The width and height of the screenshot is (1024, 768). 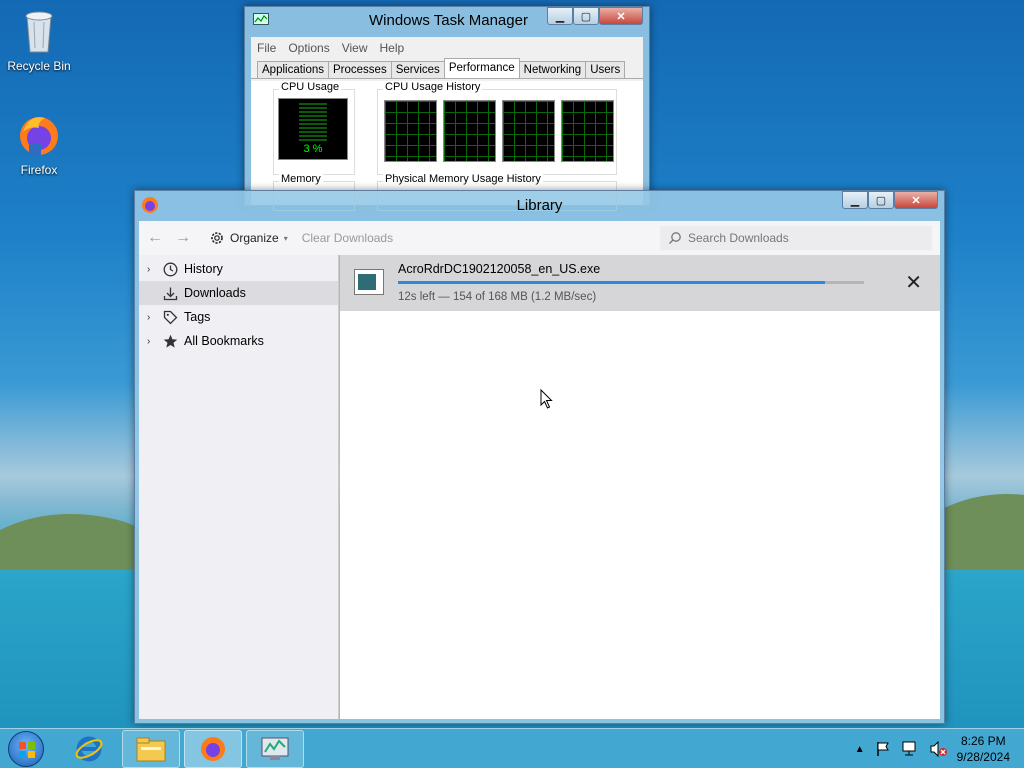 What do you see at coordinates (605, 69) in the screenshot?
I see `tab-users: Users` at bounding box center [605, 69].